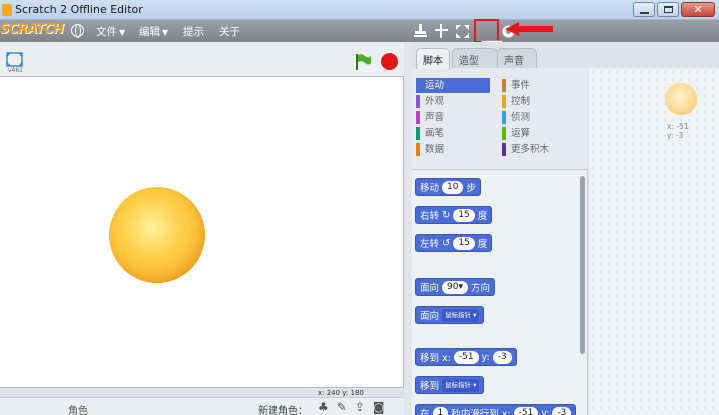 The width and height of the screenshot is (719, 415). Describe the element at coordinates (435, 133) in the screenshot. I see `category-label: 画笔` at that location.